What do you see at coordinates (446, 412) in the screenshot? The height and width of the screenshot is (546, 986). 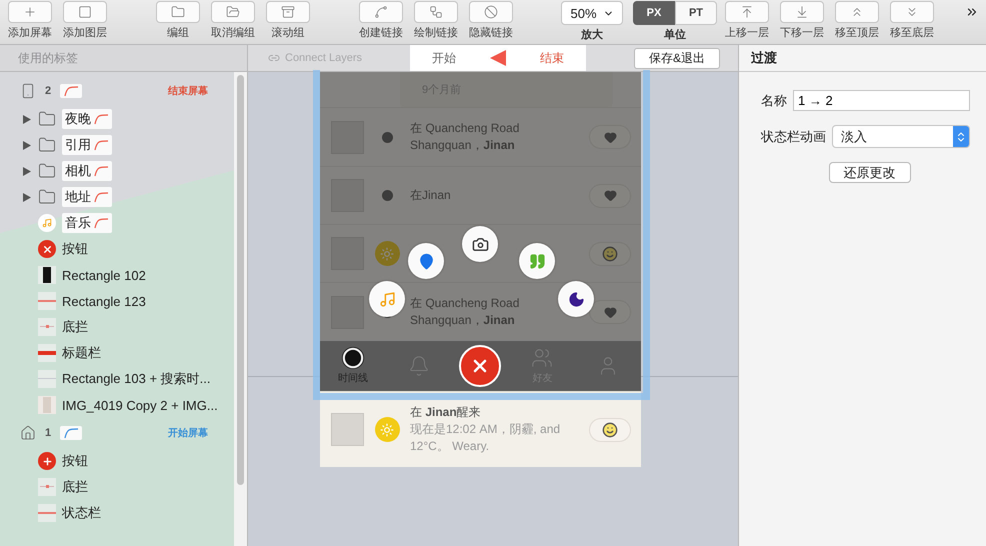 I see `feed-text: 在 Jinan醒来` at bounding box center [446, 412].